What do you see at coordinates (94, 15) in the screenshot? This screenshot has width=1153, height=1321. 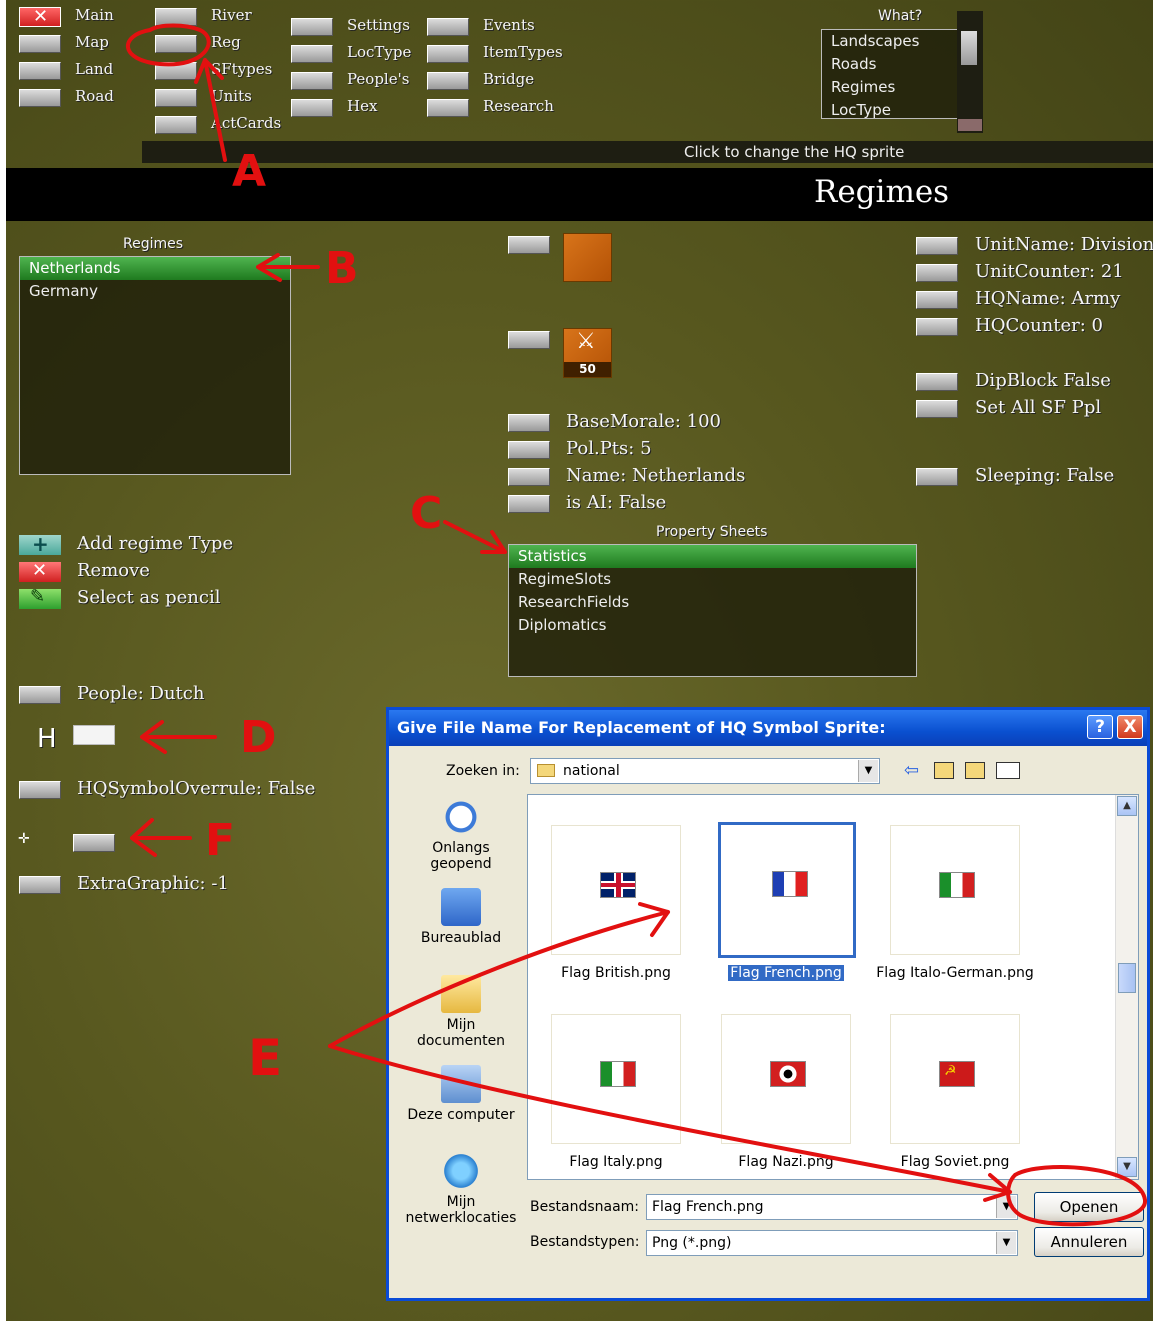 I see `toolbar-item-main: Main` at bounding box center [94, 15].